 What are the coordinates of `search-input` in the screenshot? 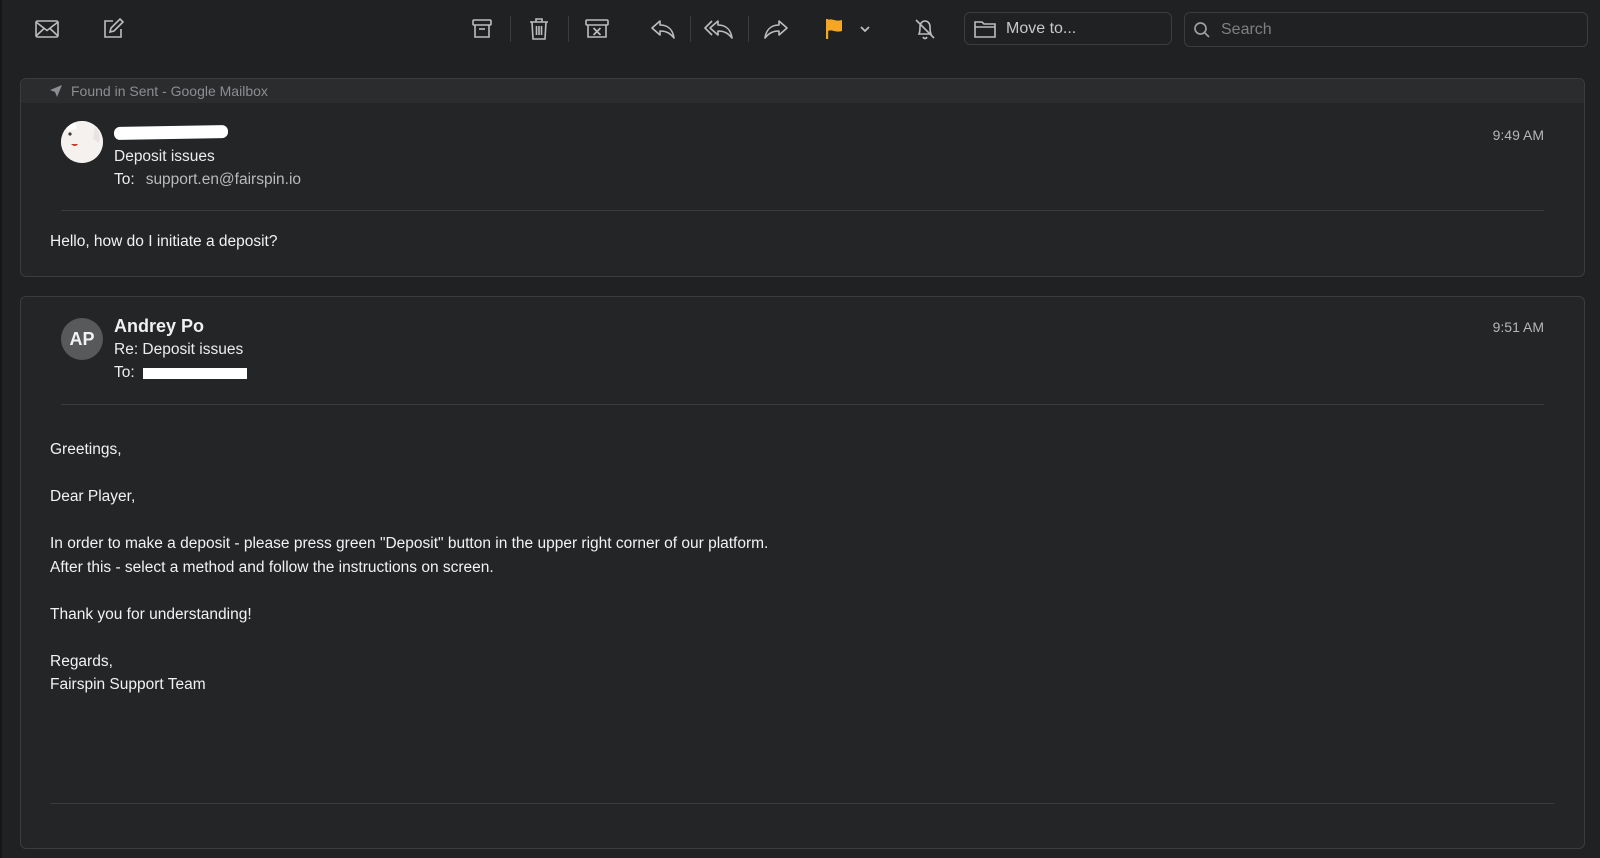 It's located at (1401, 29).